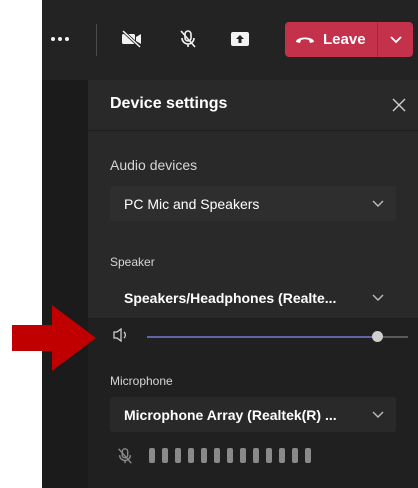 The height and width of the screenshot is (488, 418). I want to click on volume-slider-track, so click(262, 337).